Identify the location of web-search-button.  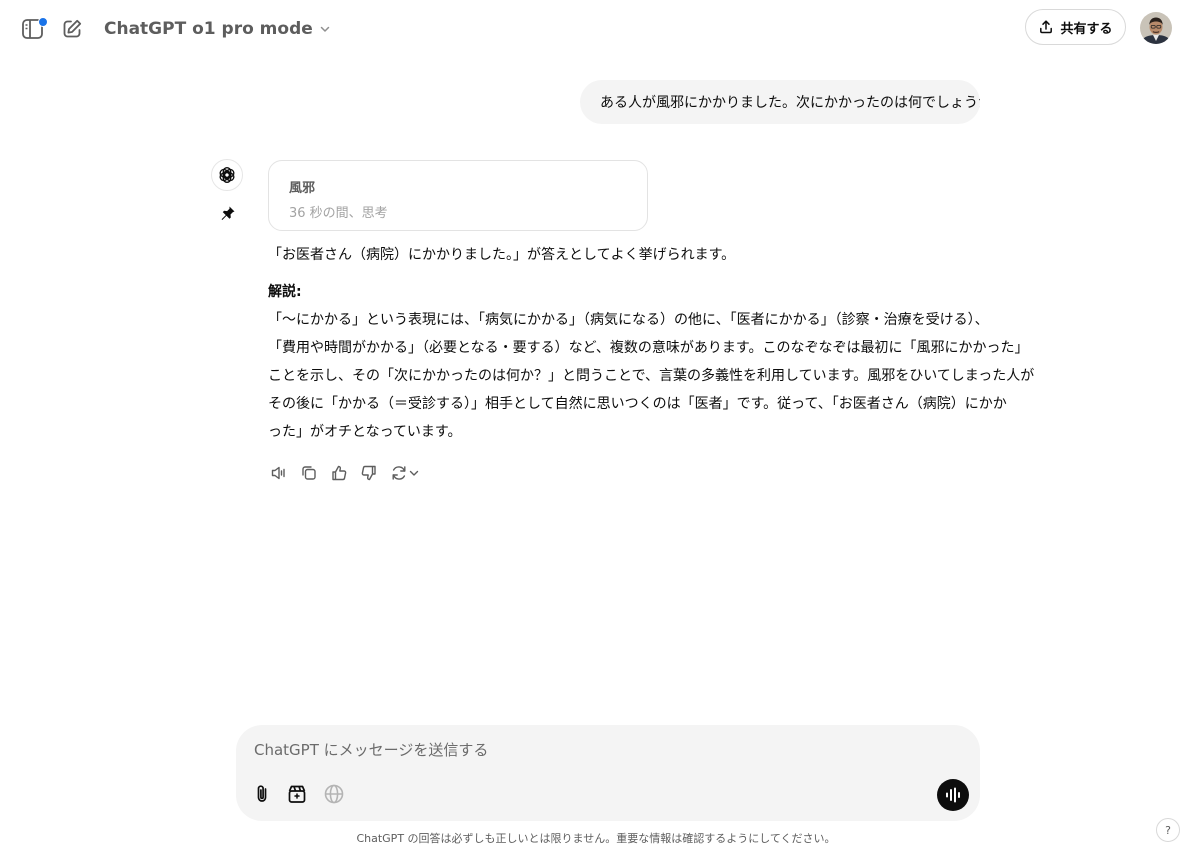
(334, 794).